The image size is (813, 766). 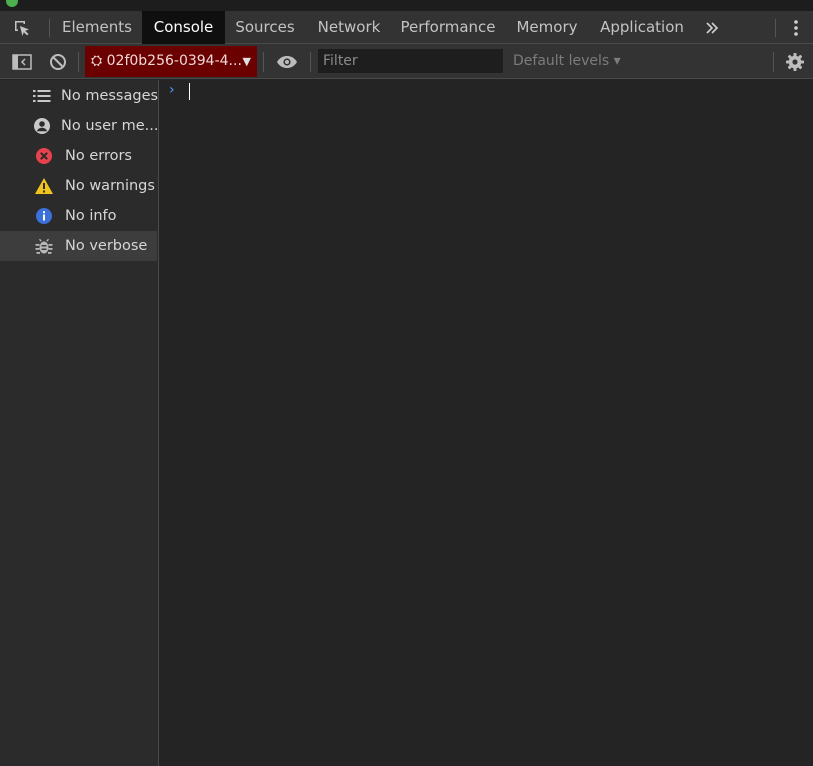 What do you see at coordinates (547, 27) in the screenshot?
I see `tab-memory: Memory` at bounding box center [547, 27].